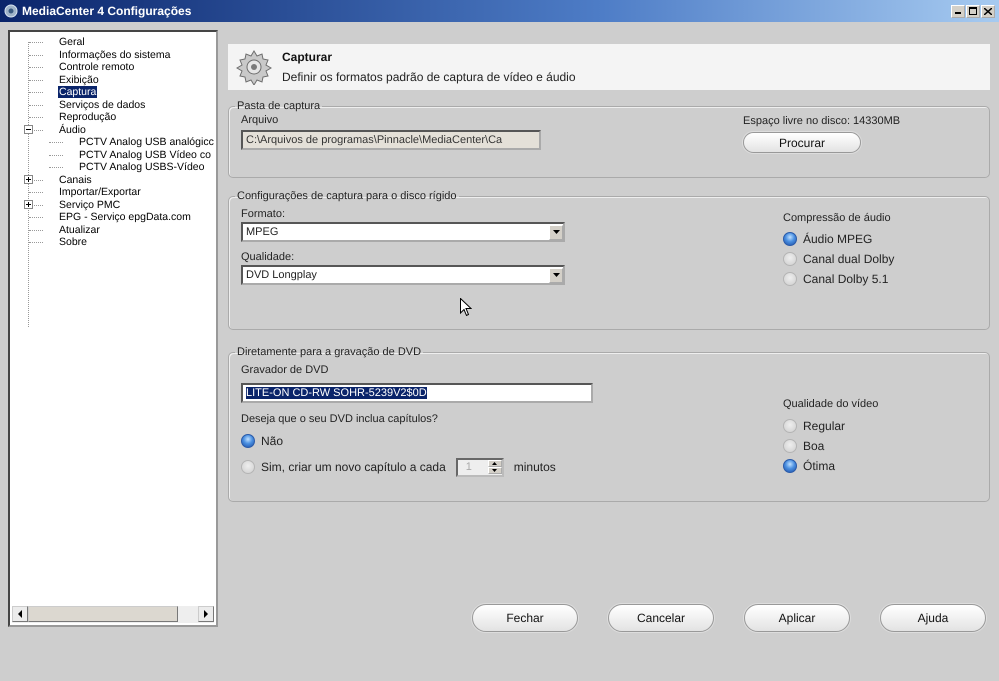 Image resolution: width=999 pixels, height=681 pixels. What do you see at coordinates (835, 279) in the screenshot?
I see `radio-option: Canal Dolby 5.1` at bounding box center [835, 279].